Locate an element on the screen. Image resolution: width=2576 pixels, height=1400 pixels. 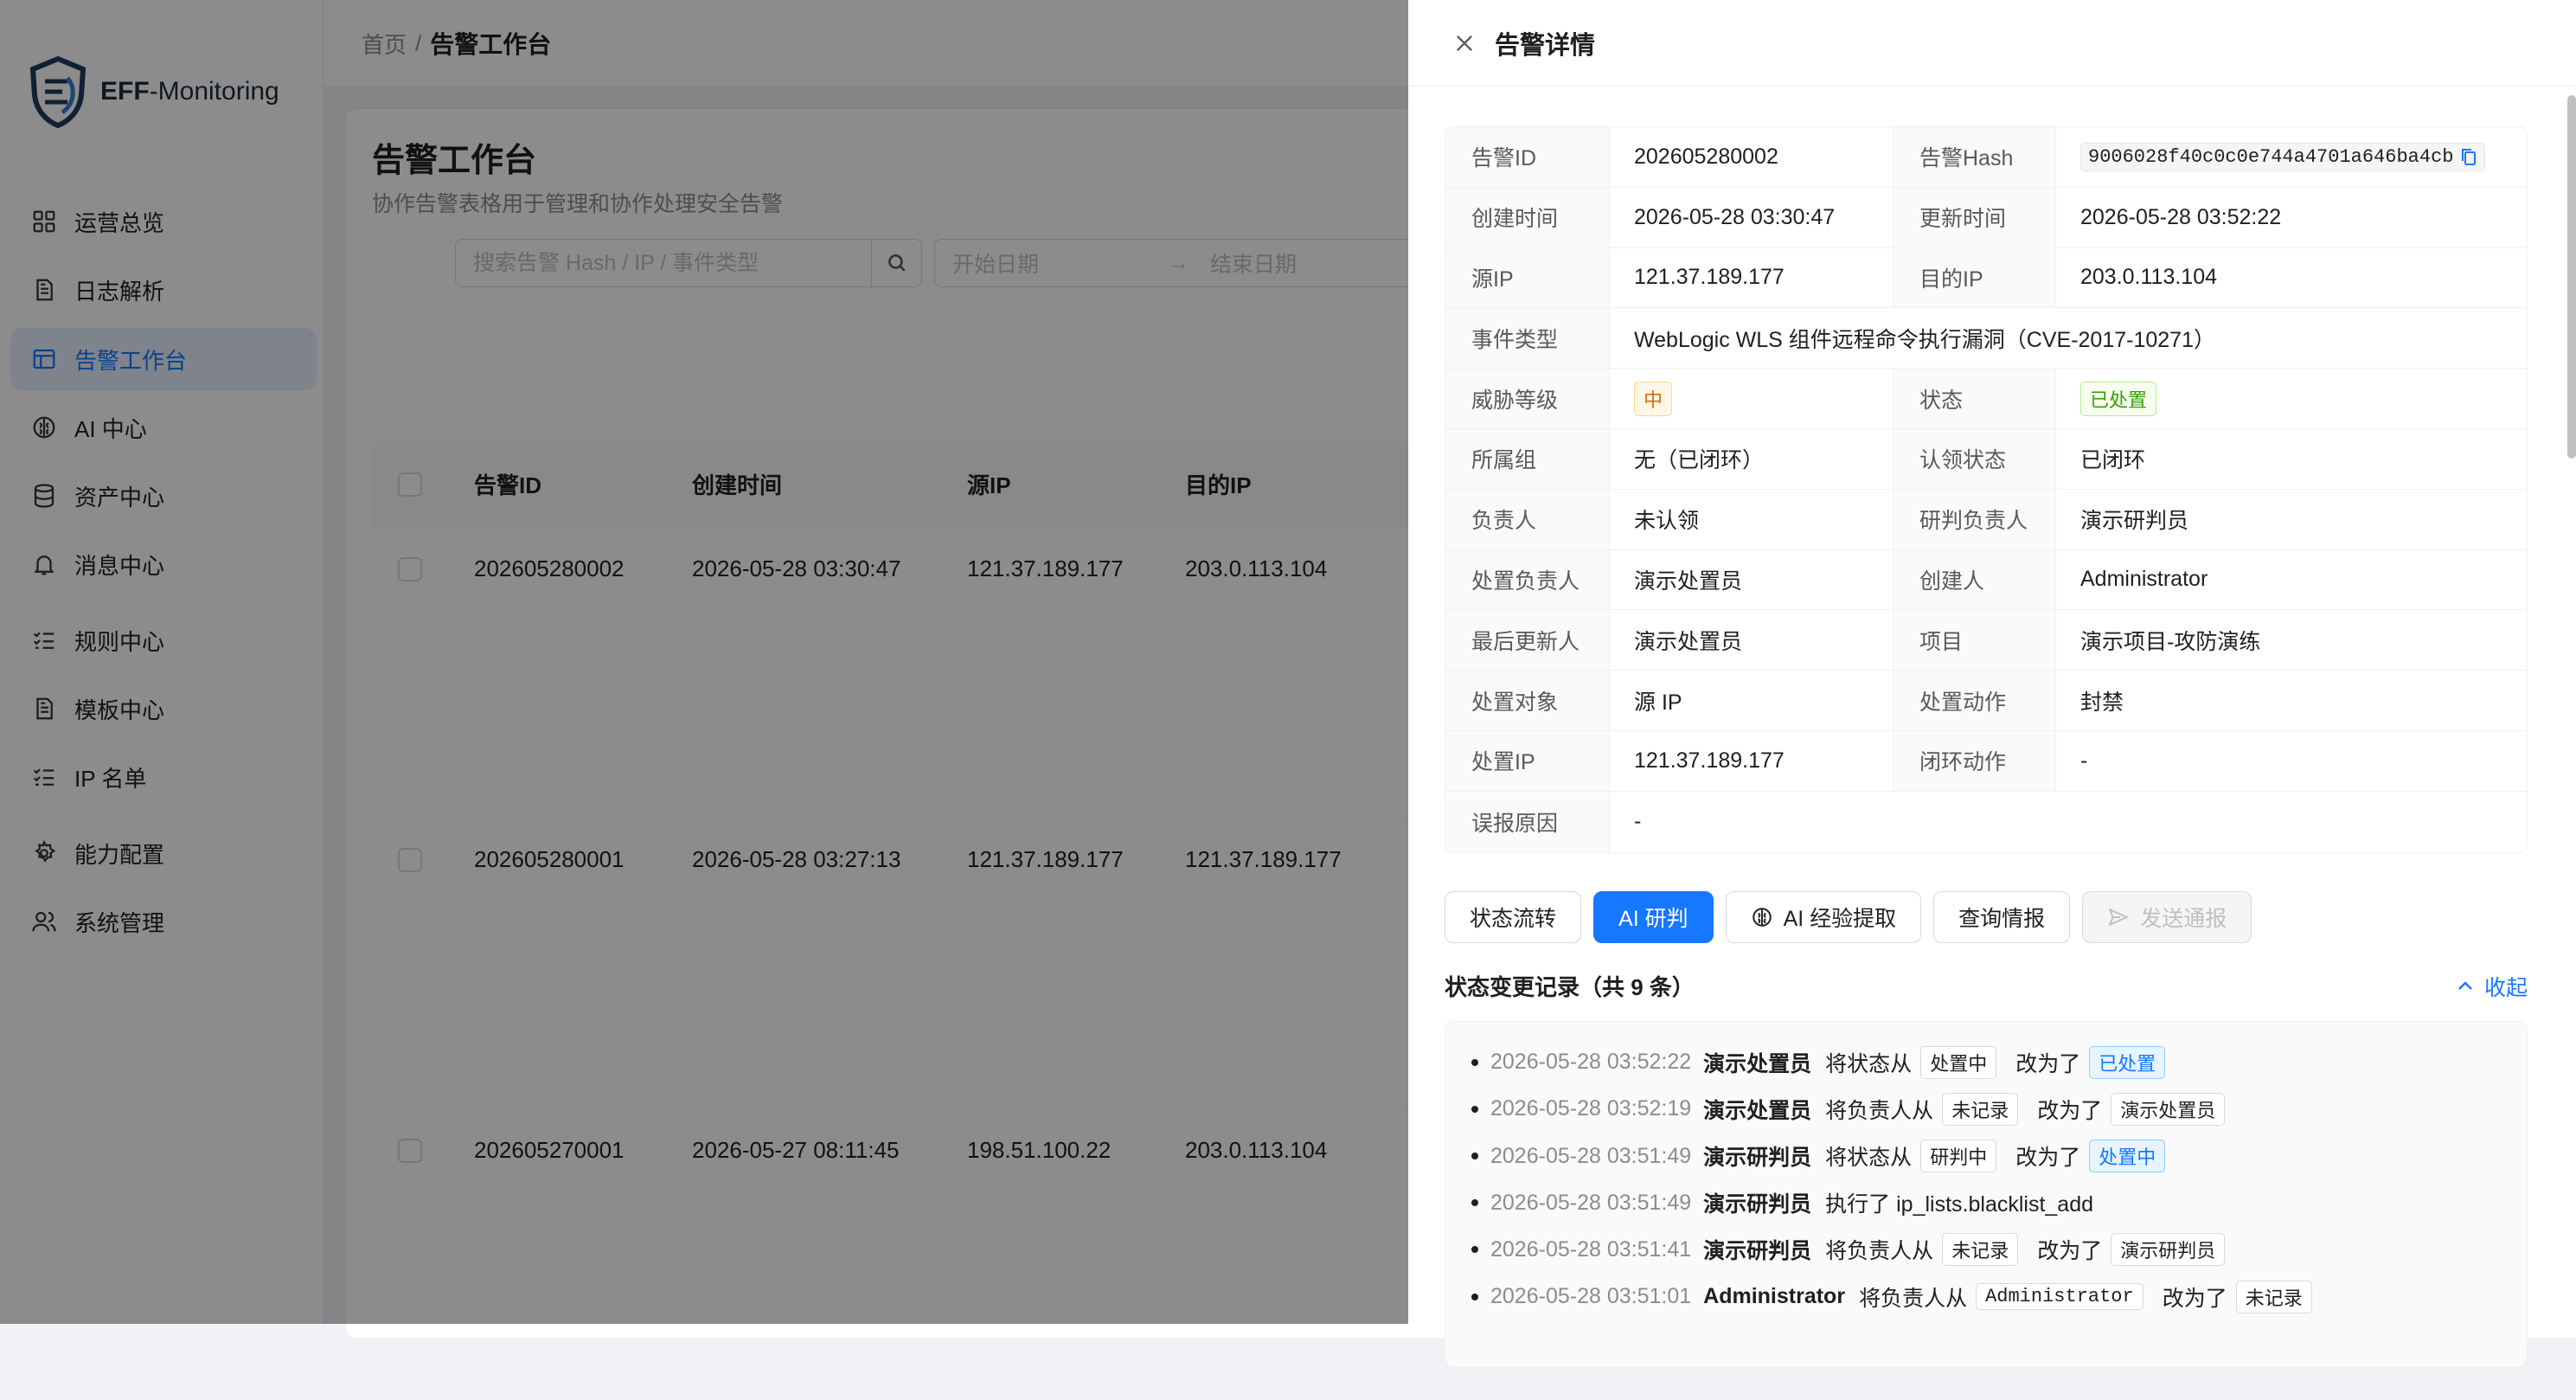
event-type-value: WebLogic WLS 组件远程命令执行漏洞（CVE-2017-10271） is located at coordinates (1924, 339).